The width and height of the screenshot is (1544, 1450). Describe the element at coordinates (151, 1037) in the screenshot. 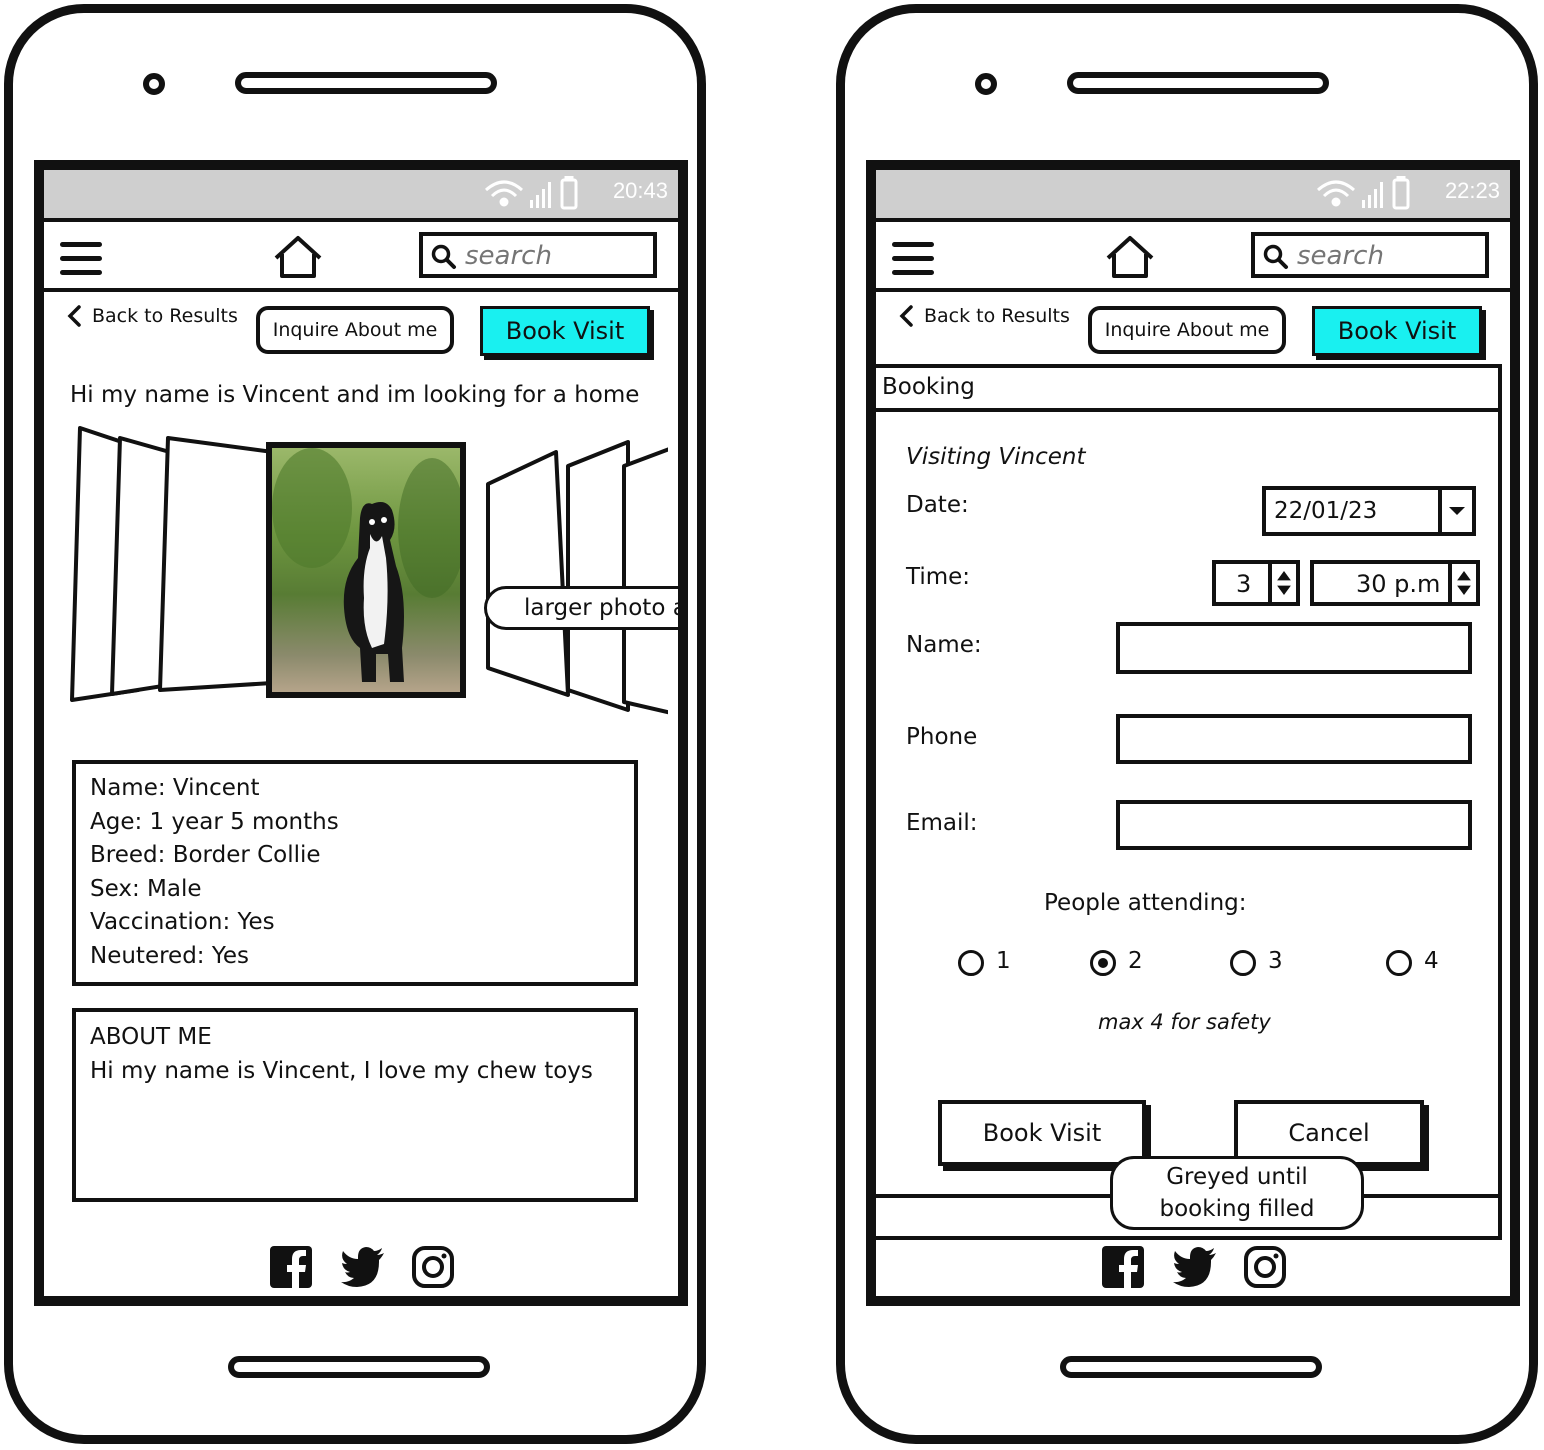

I see `about-title: ABOUT ME` at that location.